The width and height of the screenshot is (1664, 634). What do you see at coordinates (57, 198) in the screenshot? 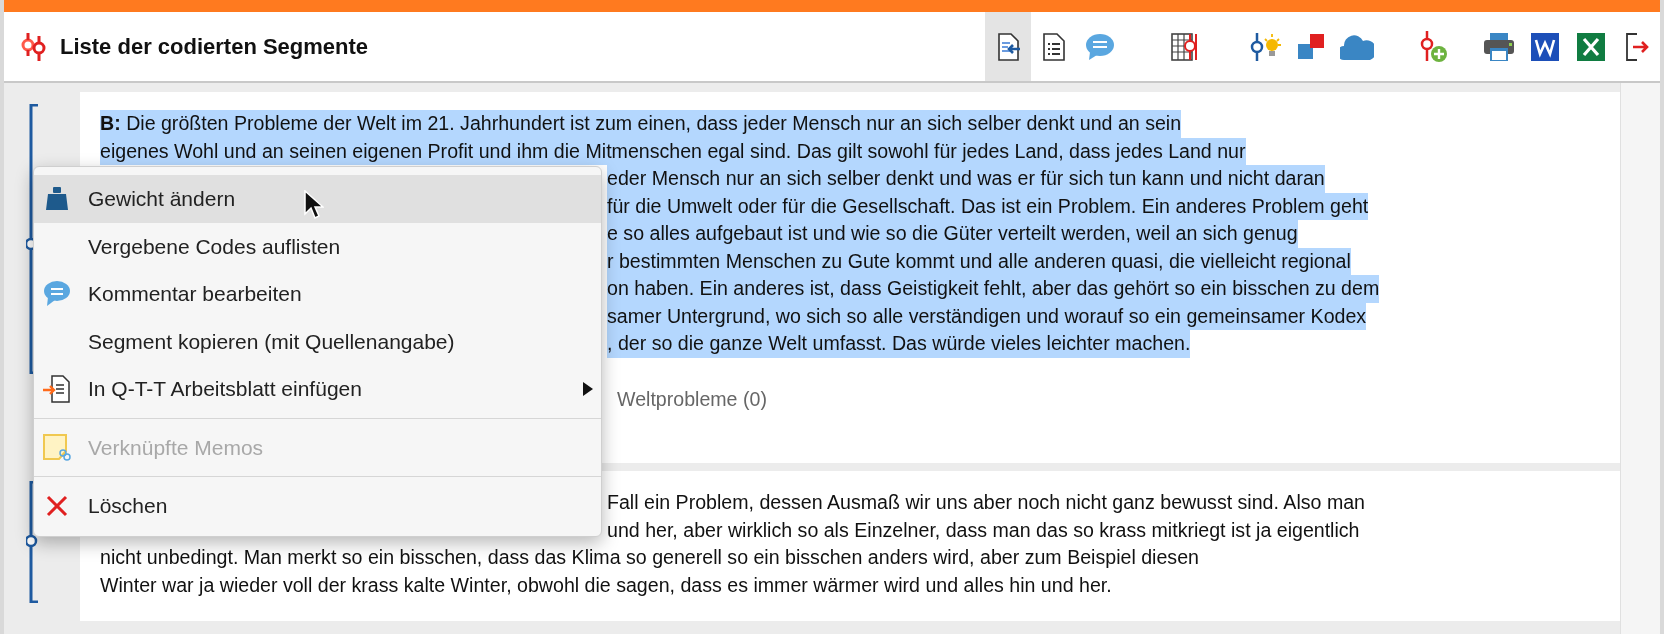
I see `weight-icon` at bounding box center [57, 198].